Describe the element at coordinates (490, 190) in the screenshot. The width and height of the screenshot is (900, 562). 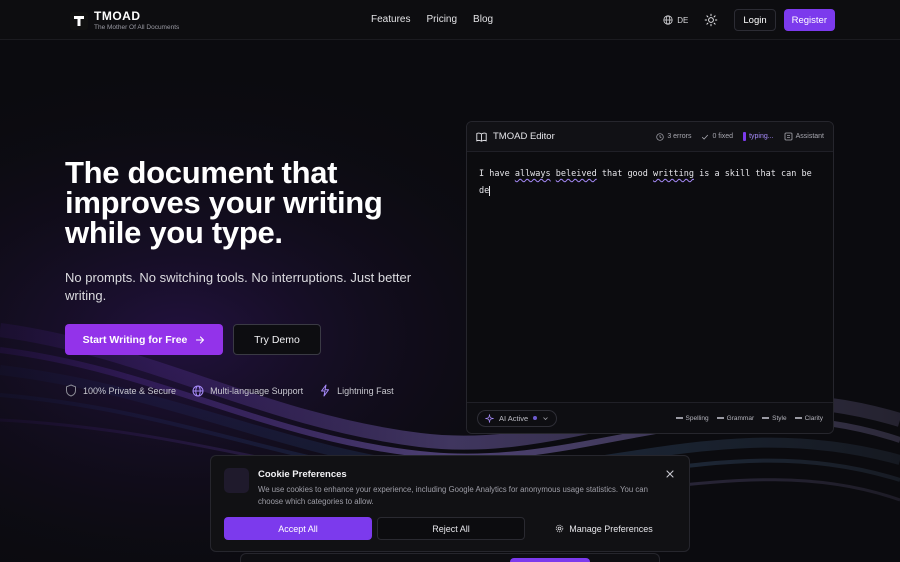
I see `text-caret` at that location.